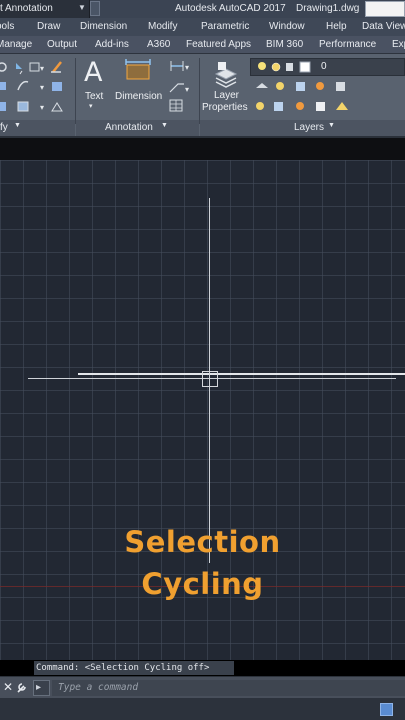  What do you see at coordinates (324, 66) in the screenshot?
I see `layer-name: 0` at bounding box center [324, 66].